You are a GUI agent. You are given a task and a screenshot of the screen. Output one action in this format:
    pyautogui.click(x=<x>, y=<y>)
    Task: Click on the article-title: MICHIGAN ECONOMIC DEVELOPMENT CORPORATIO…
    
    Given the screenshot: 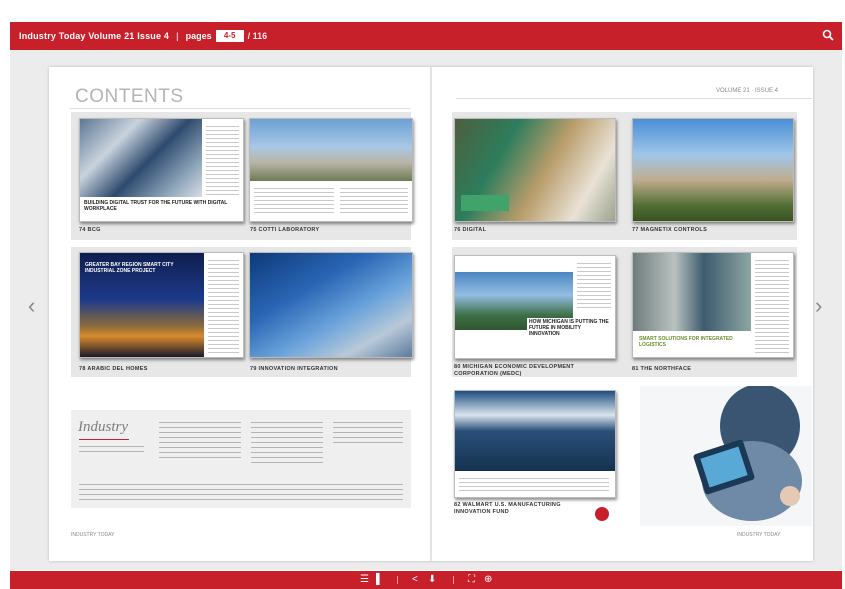 What is the action you would take?
    pyautogui.click(x=514, y=370)
    